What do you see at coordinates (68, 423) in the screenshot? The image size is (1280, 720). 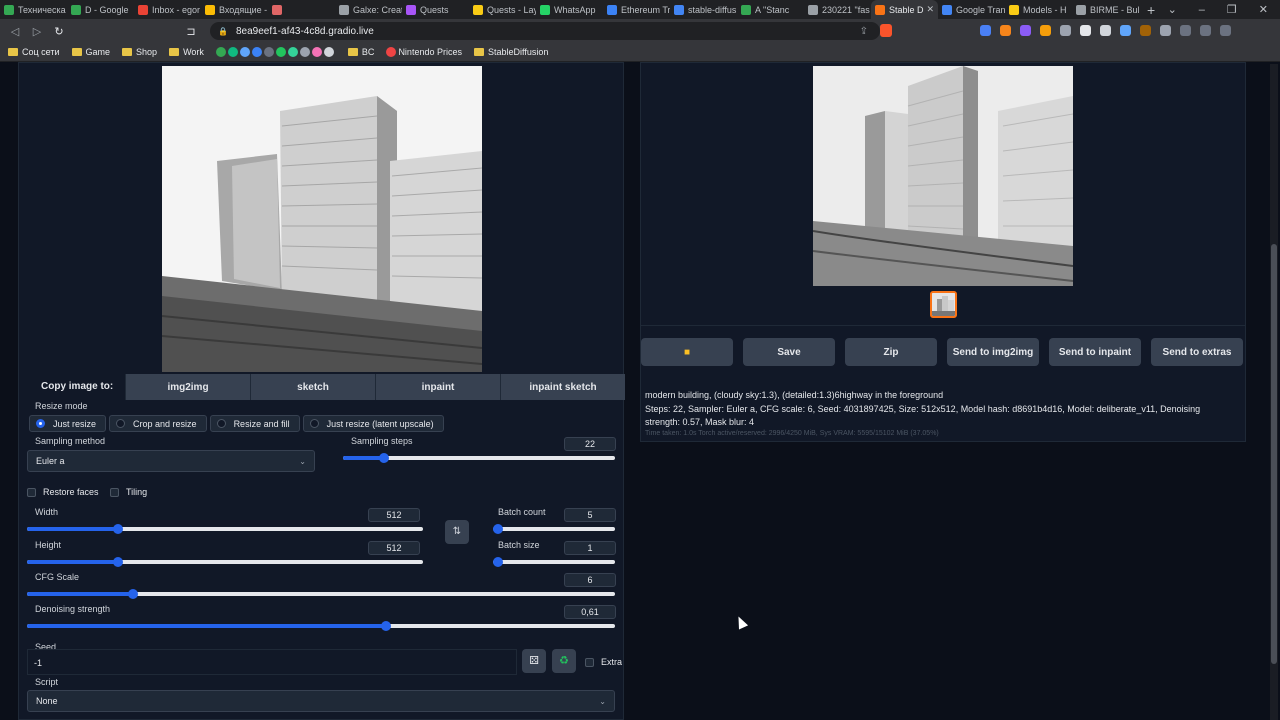 I see `resize-mode-option: Just resize` at bounding box center [68, 423].